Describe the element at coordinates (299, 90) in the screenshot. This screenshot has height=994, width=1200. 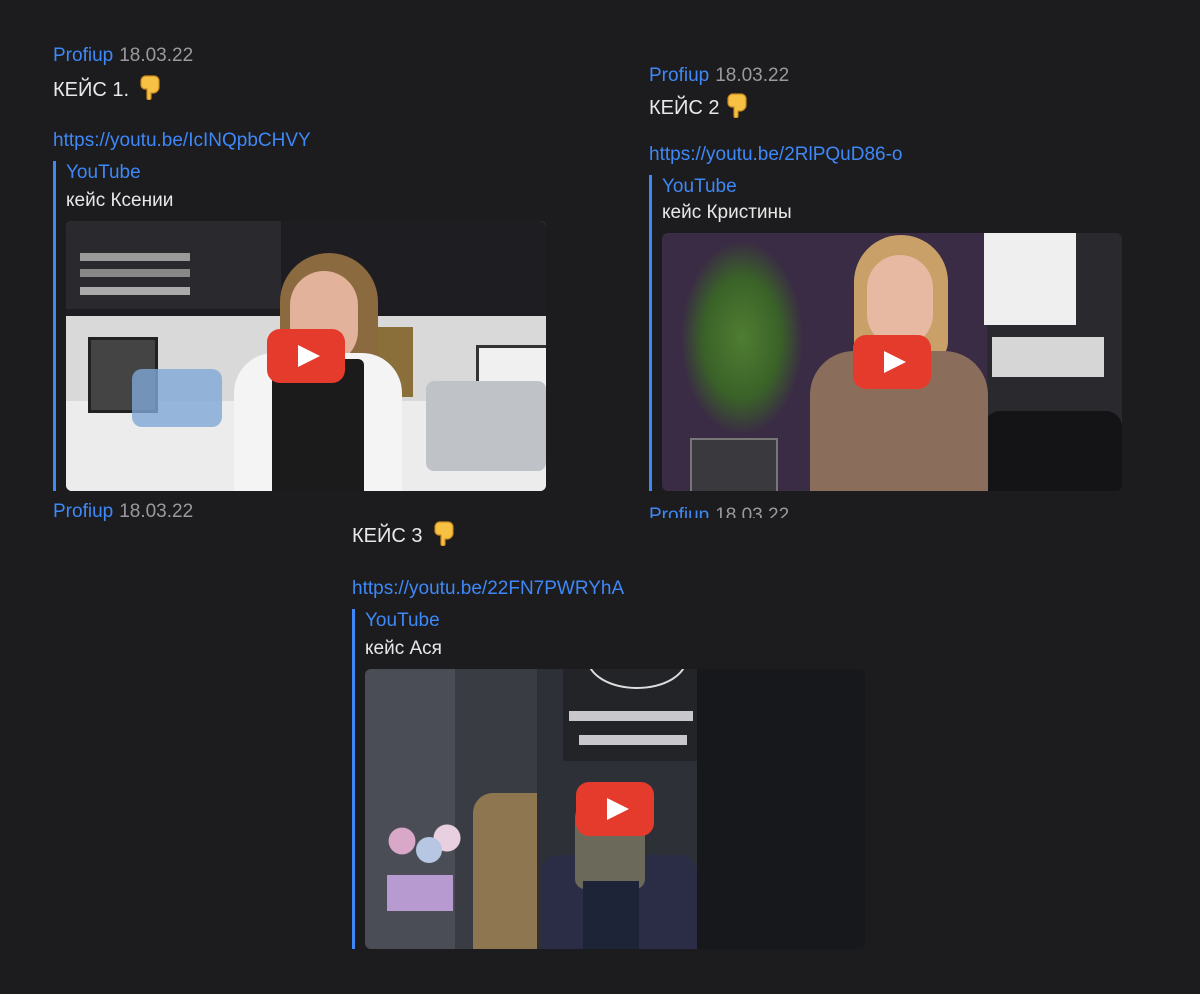
I see `message-text: КЕЙС 1.` at that location.